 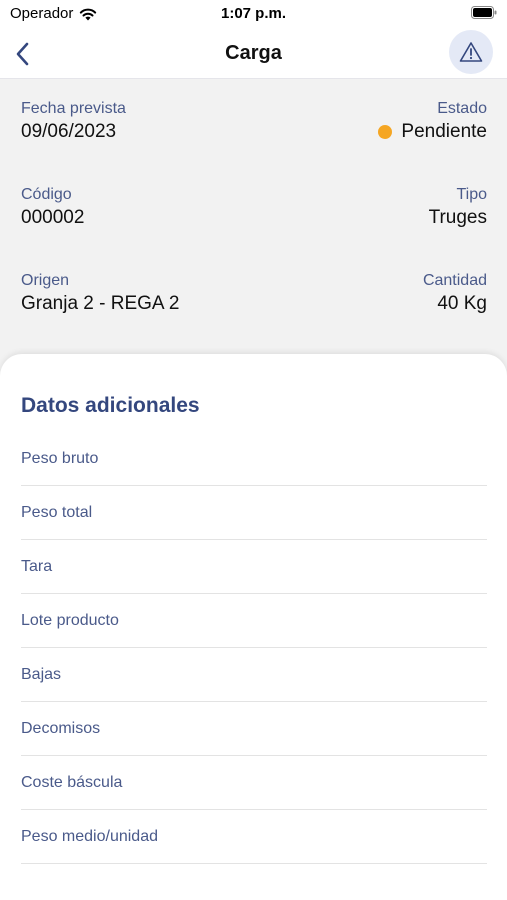 What do you see at coordinates (254, 621) in the screenshot?
I see `list-item-lote-producto: Lote producto` at bounding box center [254, 621].